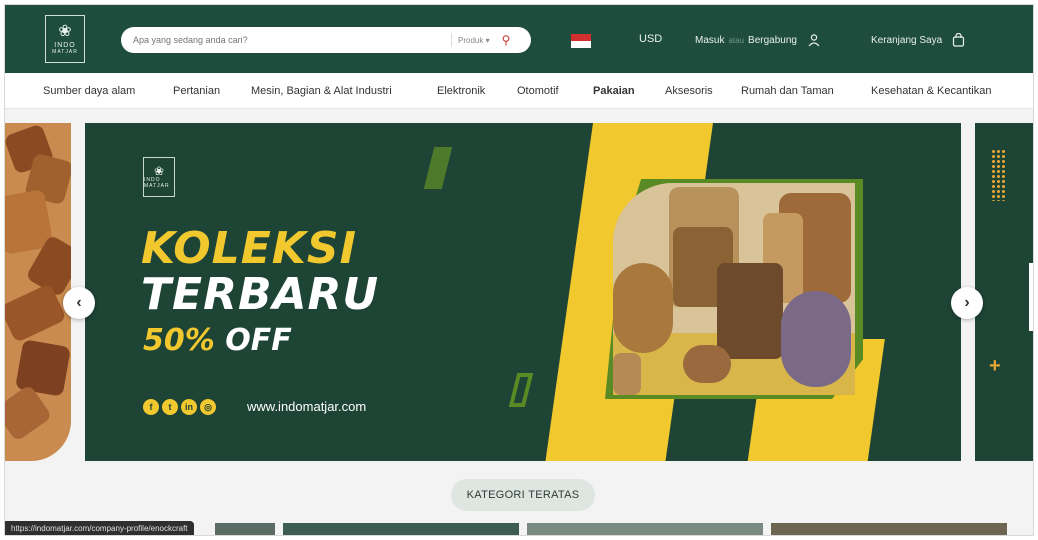 The height and width of the screenshot is (540, 1038). I want to click on category-link: Aksesoris, so click(689, 91).